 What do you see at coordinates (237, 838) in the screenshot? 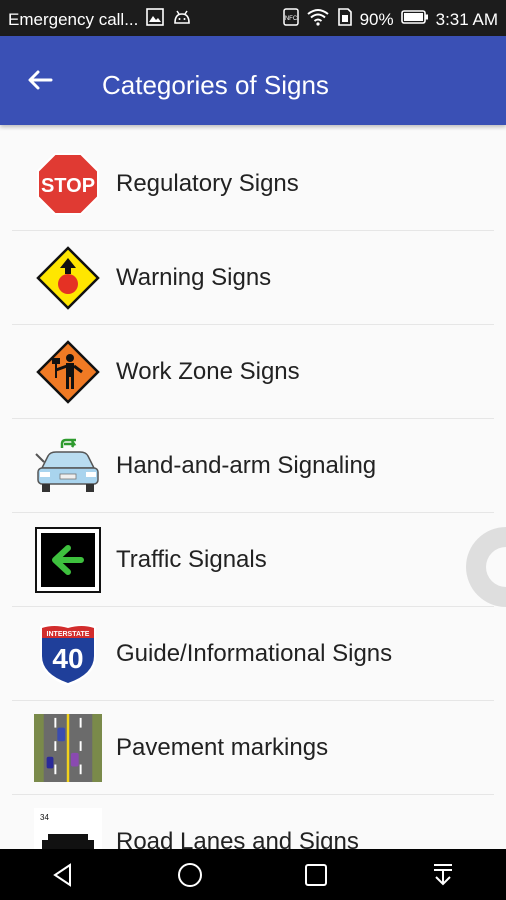
I see `list-item-label: Road Lanes and Signs` at bounding box center [237, 838].